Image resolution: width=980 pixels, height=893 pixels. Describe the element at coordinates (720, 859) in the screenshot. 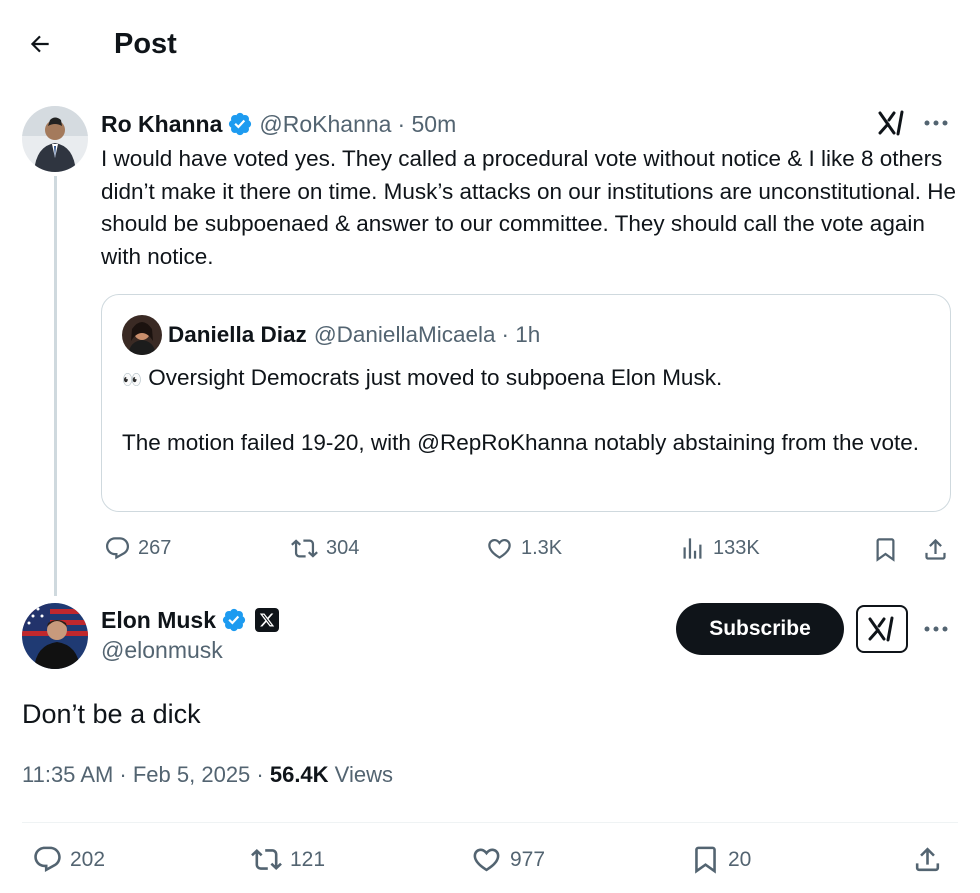

I see `bookmark-button: 20` at that location.